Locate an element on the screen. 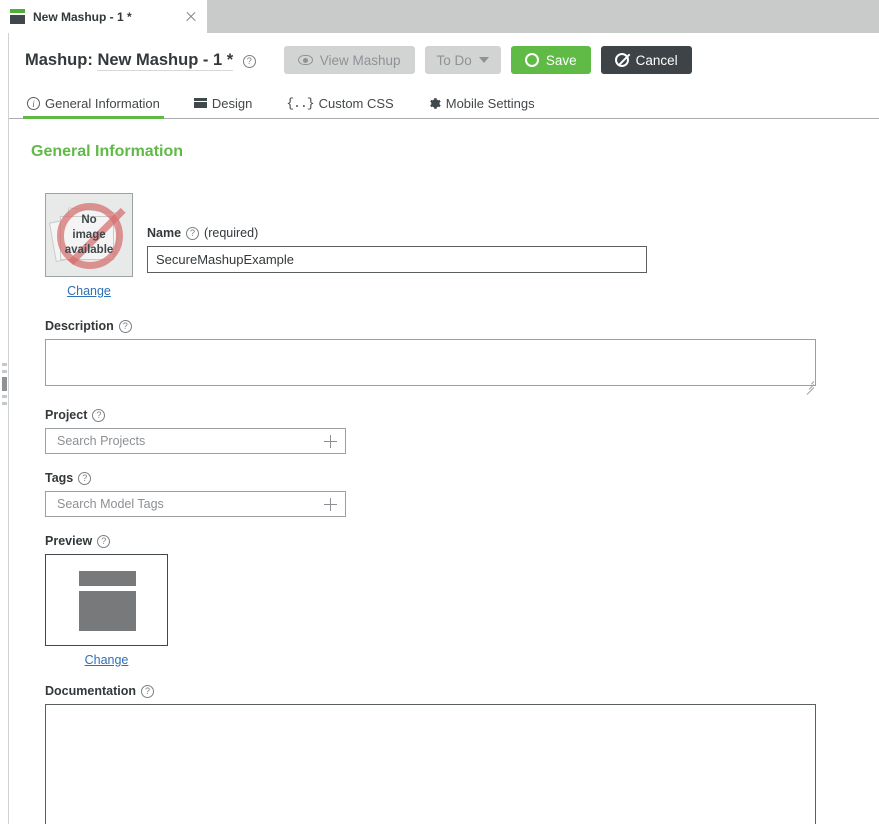 The height and width of the screenshot is (824, 879). to-do-label: To Do is located at coordinates (454, 60).